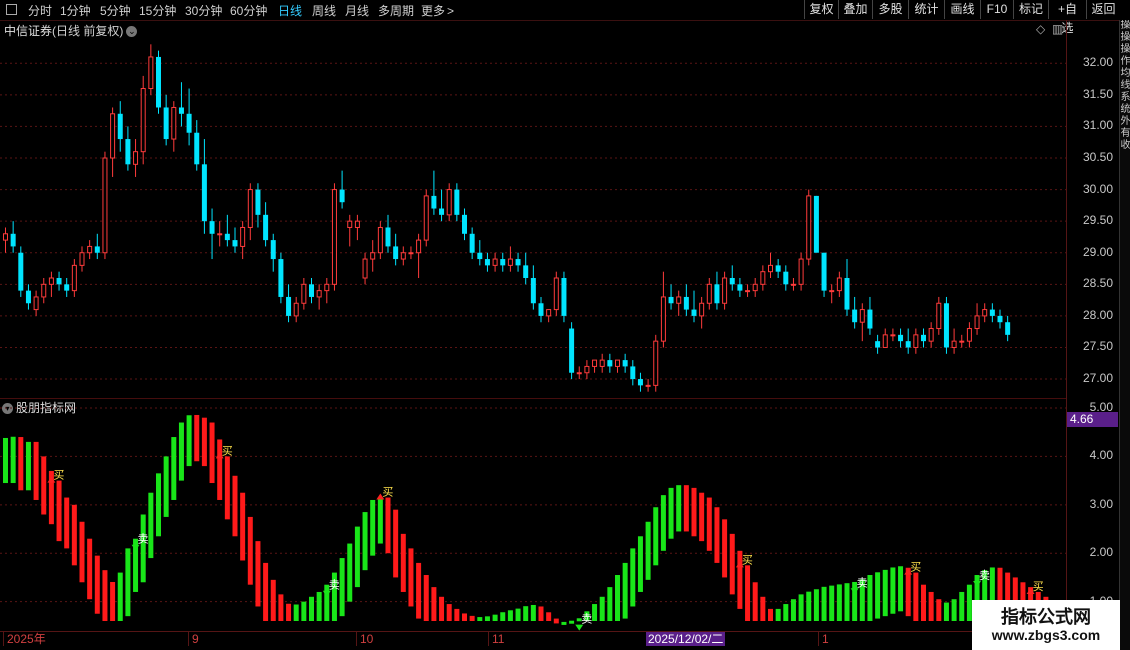 The height and width of the screenshot is (650, 1130). What do you see at coordinates (496, 639) in the screenshot?
I see `date-axis-label: 11` at bounding box center [496, 639].